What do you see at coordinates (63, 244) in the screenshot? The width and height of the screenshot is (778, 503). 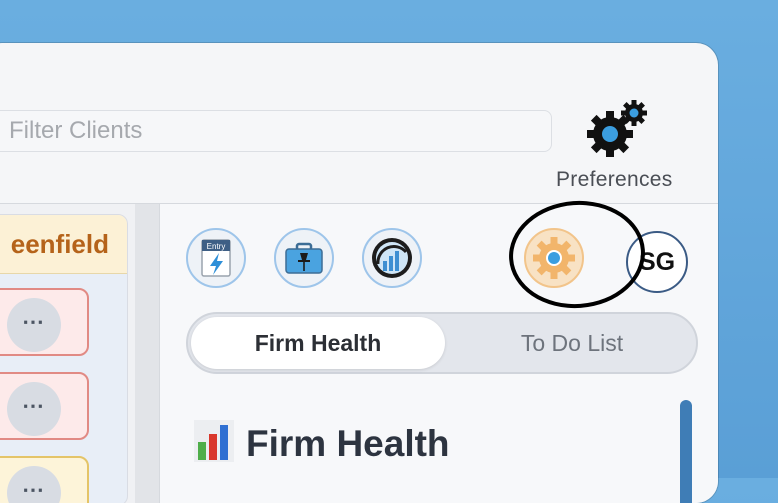 I see `column-header: eenfield` at bounding box center [63, 244].